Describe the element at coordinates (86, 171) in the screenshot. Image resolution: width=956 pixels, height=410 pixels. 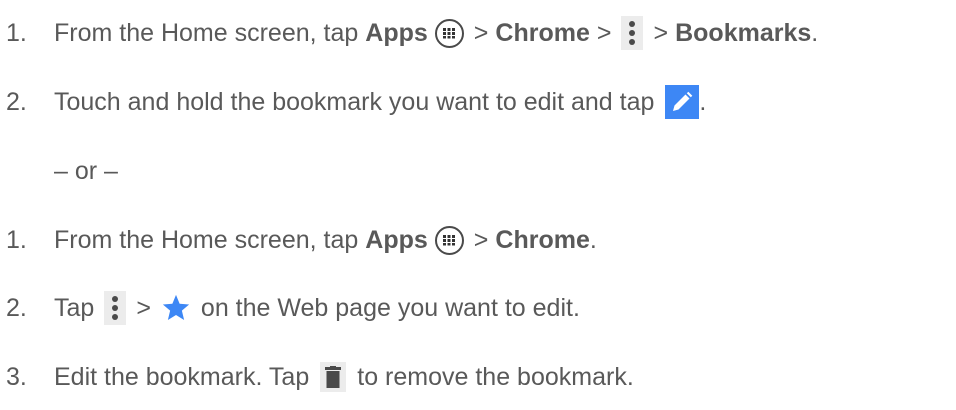
I see `or-separator: – or –` at that location.